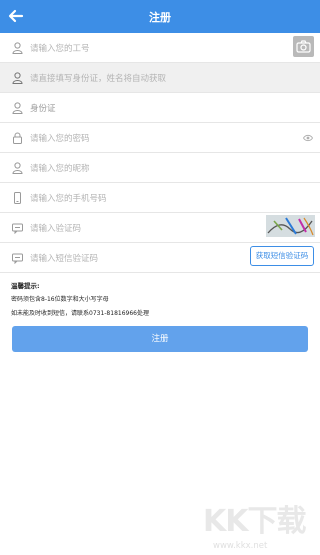 The width and height of the screenshot is (320, 555). I want to click on sms-row: 请输入短信验证码 获取短信验证码, so click(160, 258).